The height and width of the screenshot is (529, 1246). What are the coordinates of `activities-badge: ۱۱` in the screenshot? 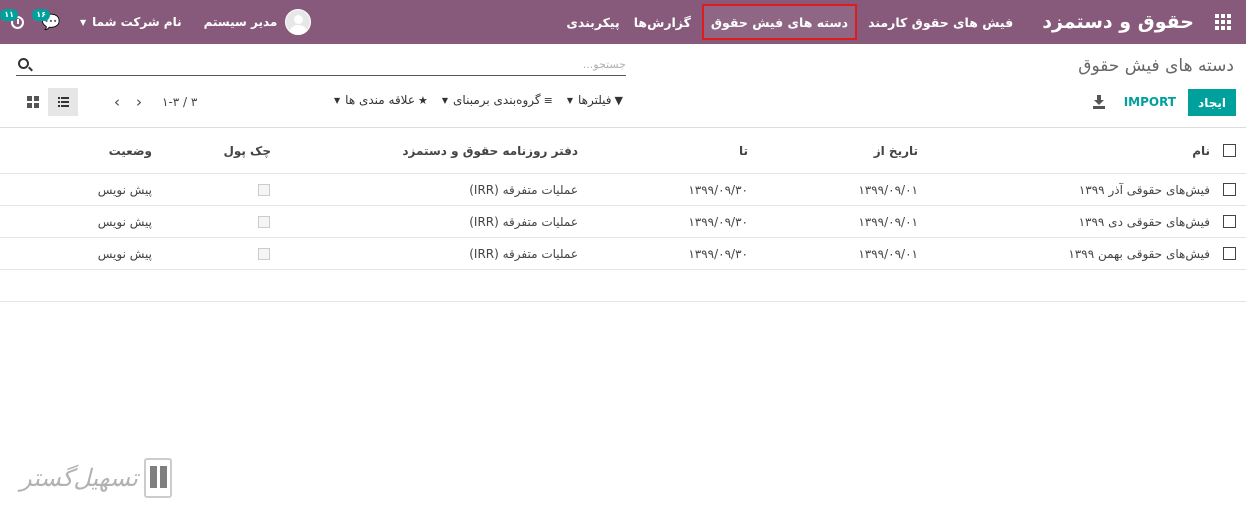 It's located at (9, 15).